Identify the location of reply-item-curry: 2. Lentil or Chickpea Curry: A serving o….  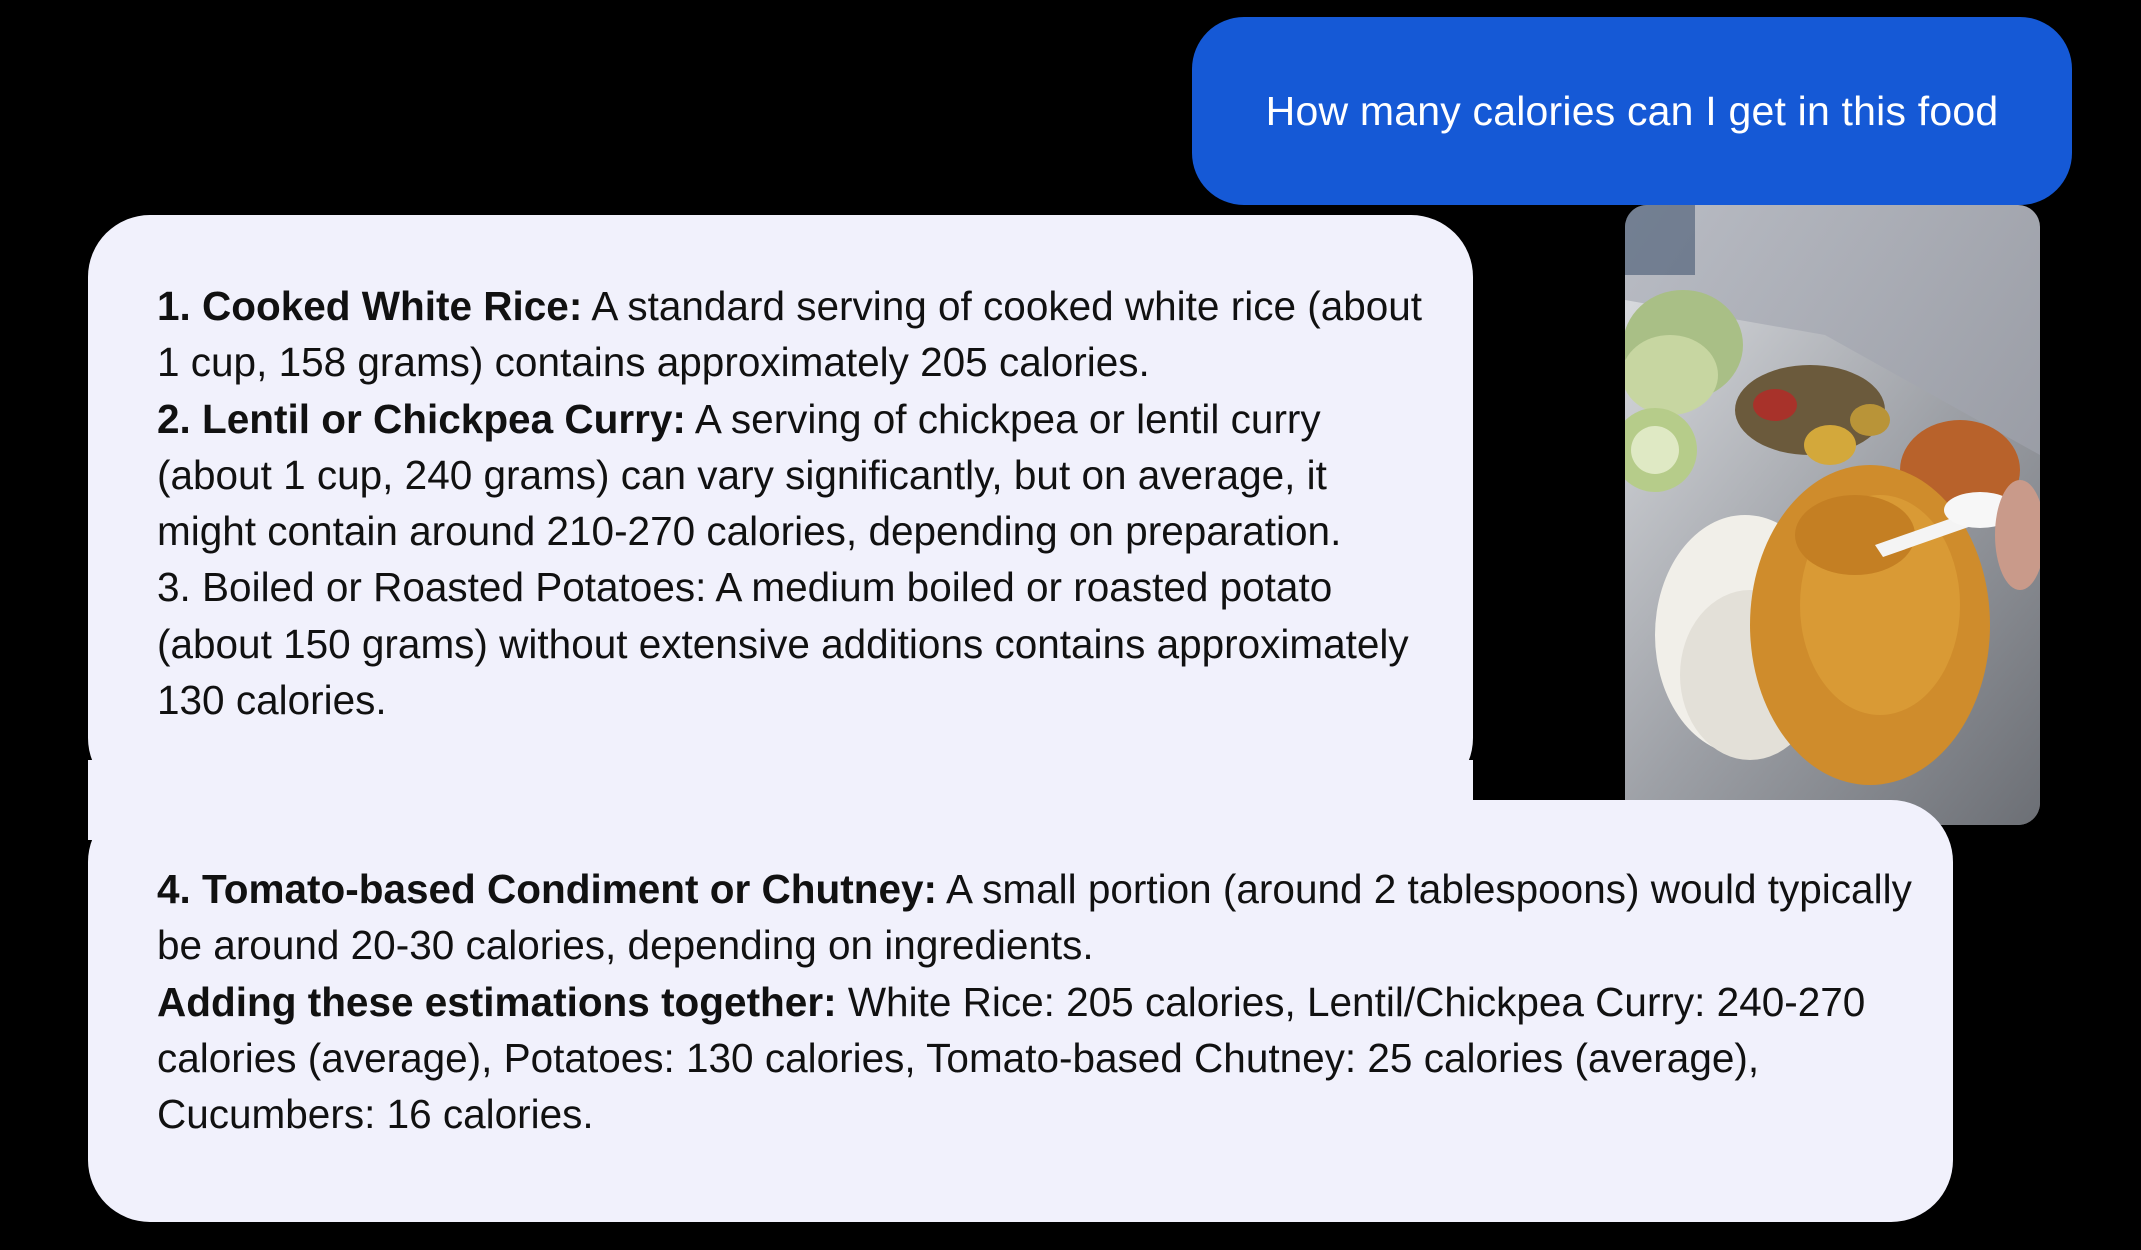
(795, 475).